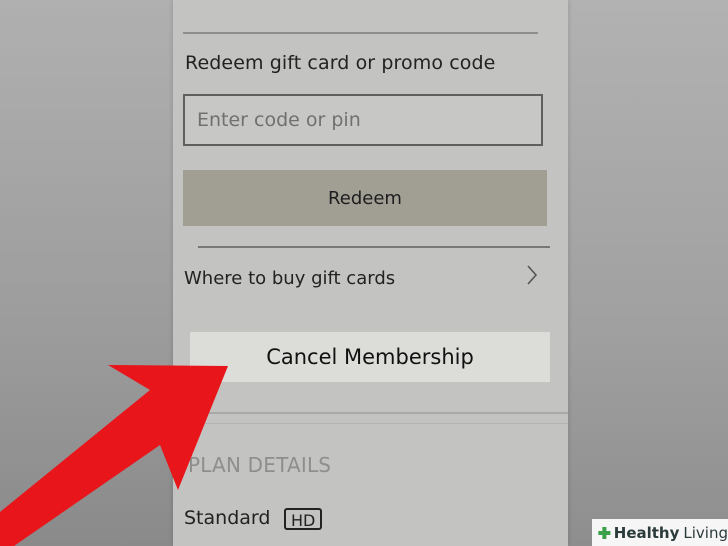 This screenshot has width=728, height=546. Describe the element at coordinates (303, 519) in the screenshot. I see `hd-badge: HD` at that location.